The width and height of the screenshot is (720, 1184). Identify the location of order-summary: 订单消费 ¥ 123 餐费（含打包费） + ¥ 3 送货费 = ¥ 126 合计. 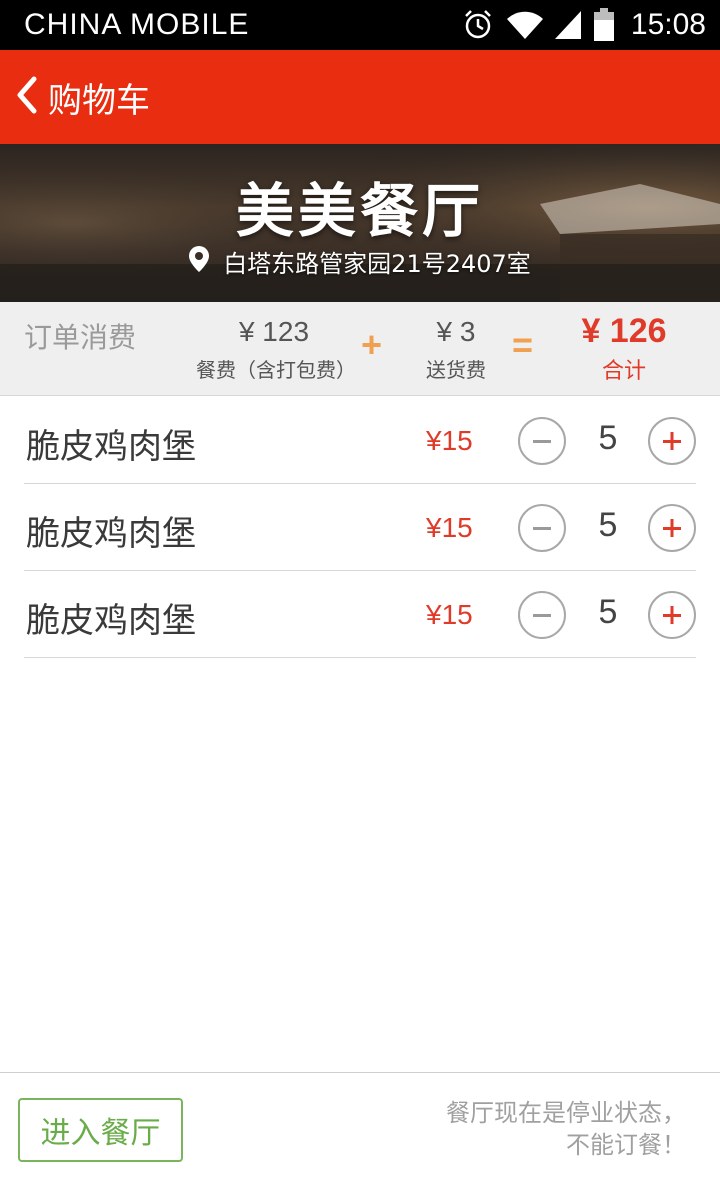
(360, 349).